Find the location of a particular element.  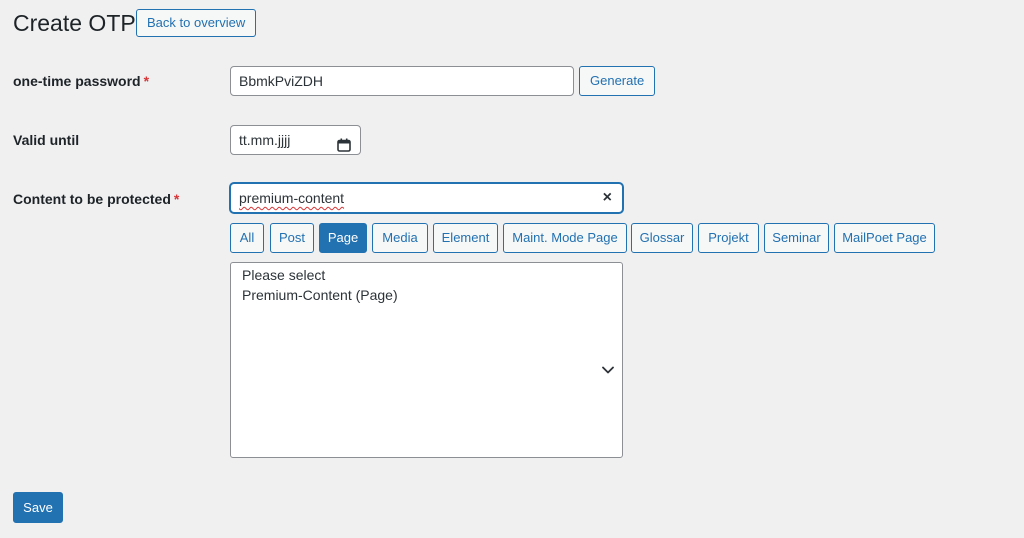

valid-until-label: Valid until is located at coordinates (46, 140).